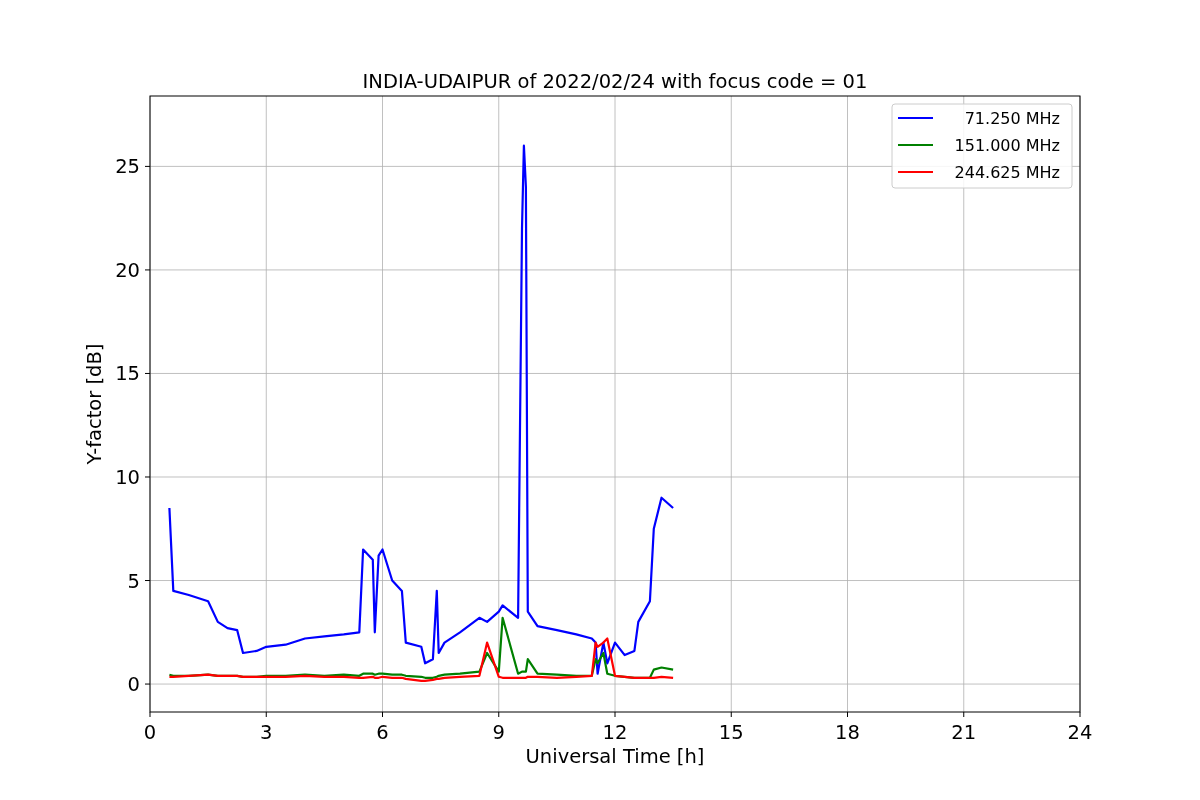 This screenshot has height=800, width=1200. I want to click on tick-label: 24, so click(1080, 732).